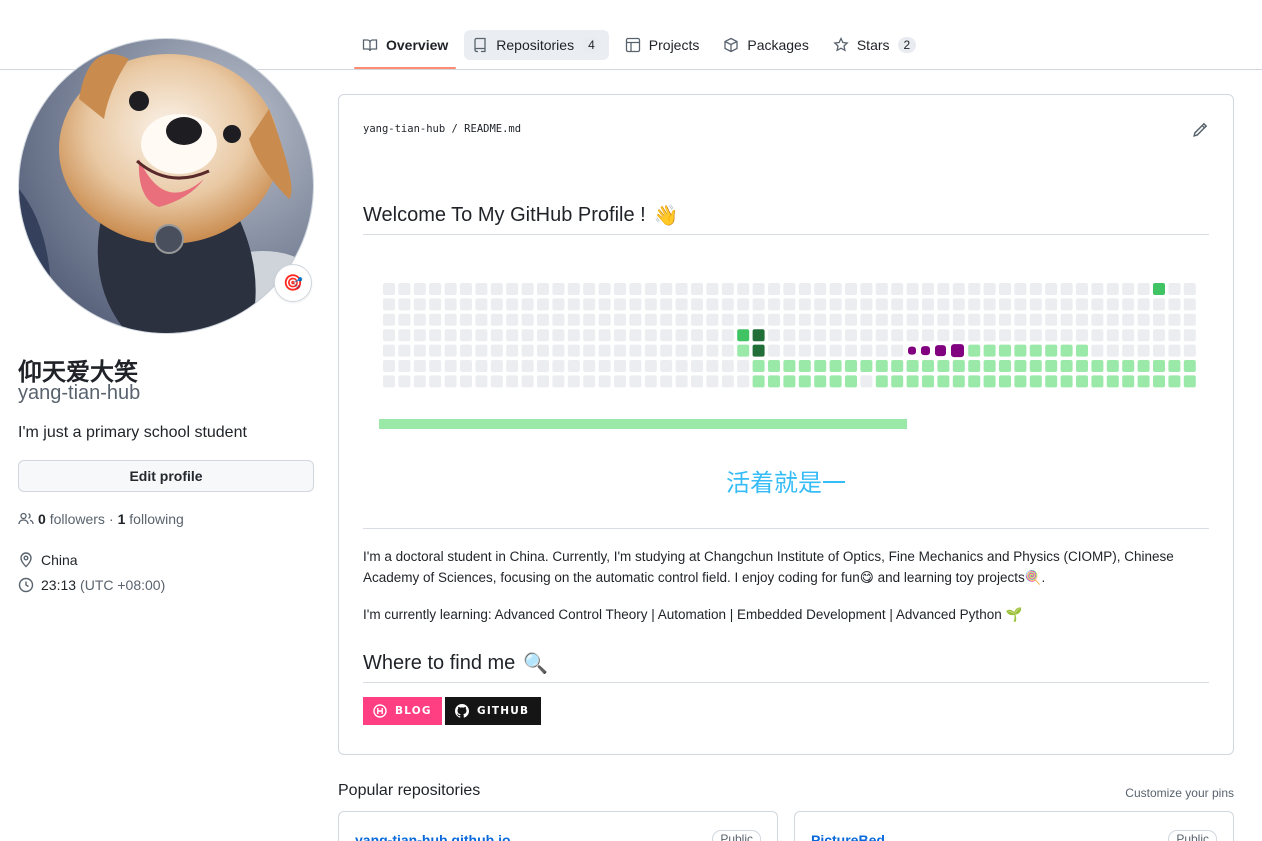 This screenshot has width=1262, height=841. Describe the element at coordinates (409, 790) in the screenshot. I see `popular-repositories-title: Popular repositories` at that location.